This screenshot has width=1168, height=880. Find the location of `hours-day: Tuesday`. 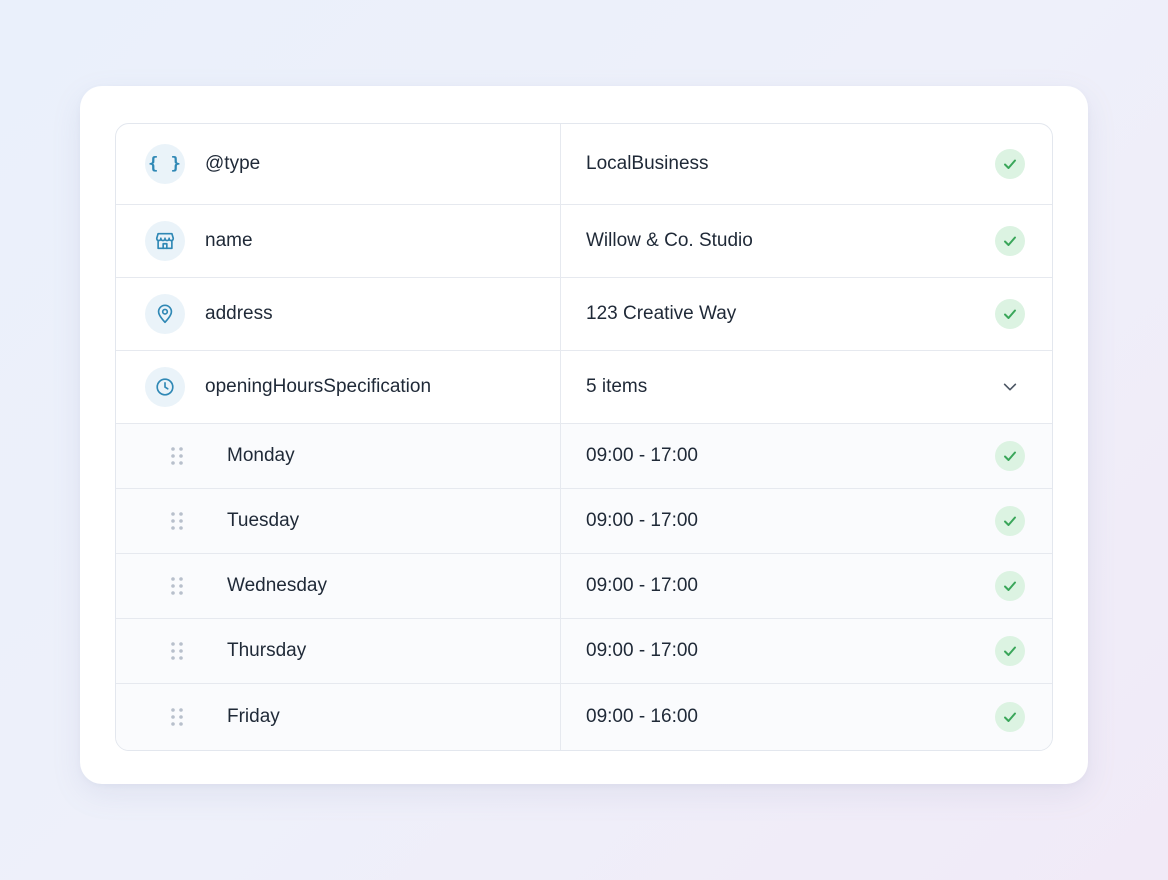

hours-day: Tuesday is located at coordinates (263, 520).